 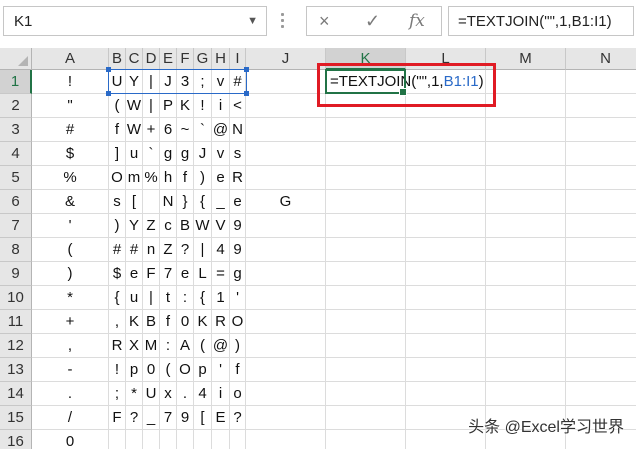 What do you see at coordinates (286, 82) in the screenshot?
I see `cell-j1` at bounding box center [286, 82].